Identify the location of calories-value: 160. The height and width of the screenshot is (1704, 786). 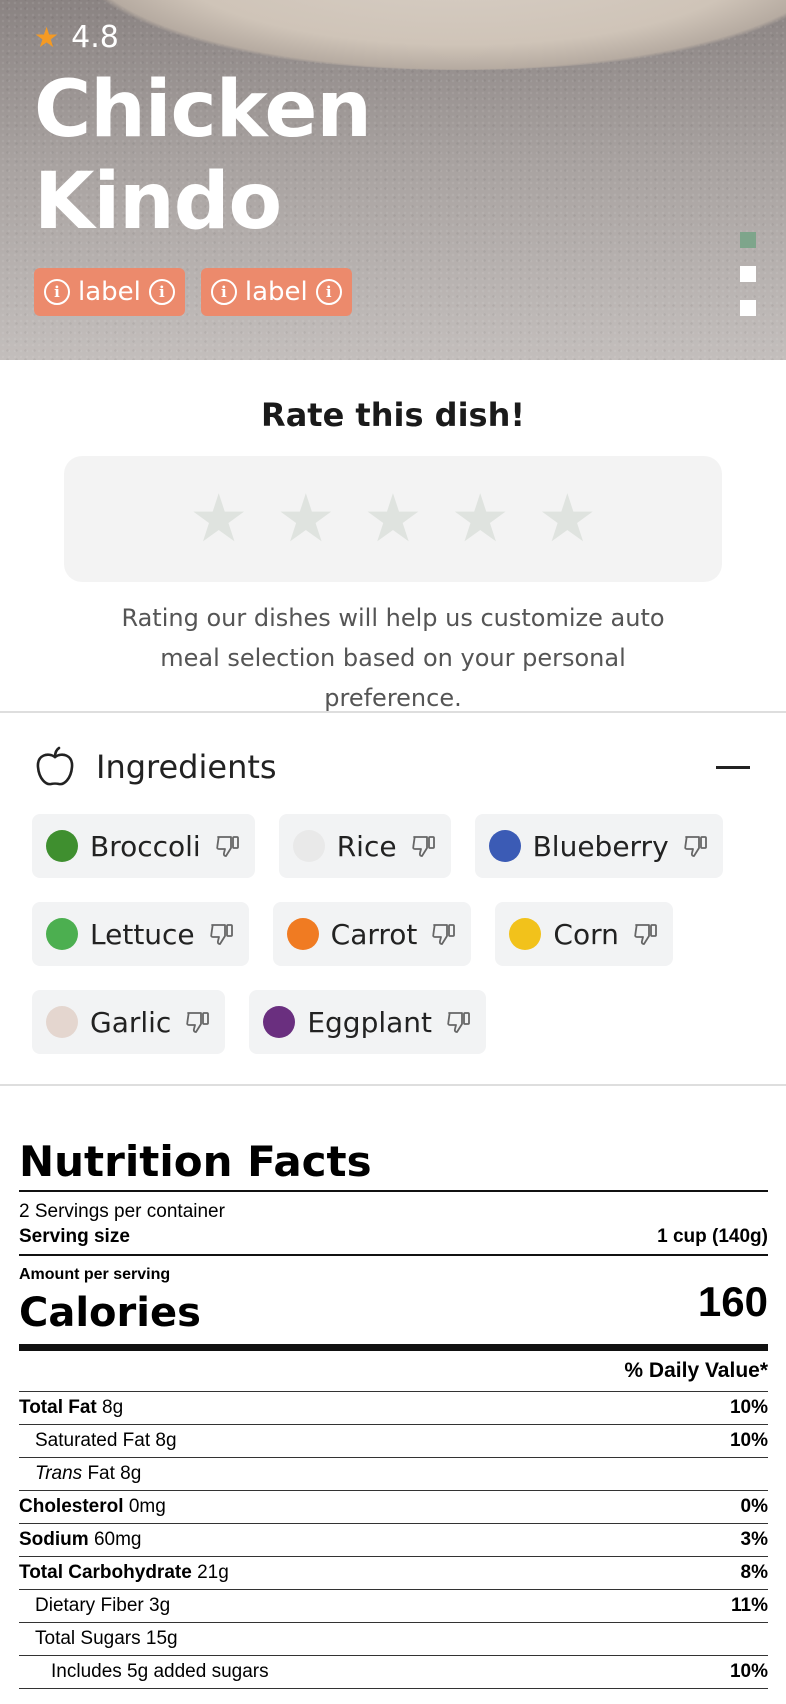
(732, 1301).